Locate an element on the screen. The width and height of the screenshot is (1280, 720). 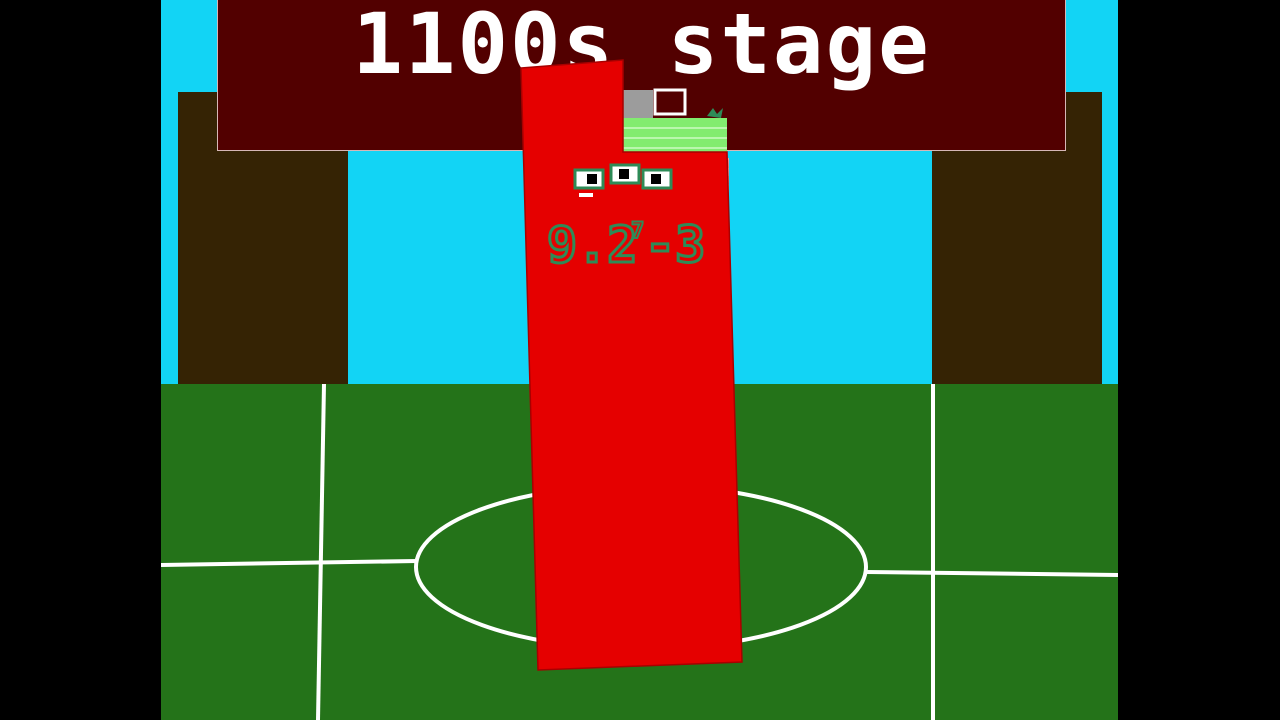
main-red-character: 9.2 7 -3 is located at coordinates (631, 365).